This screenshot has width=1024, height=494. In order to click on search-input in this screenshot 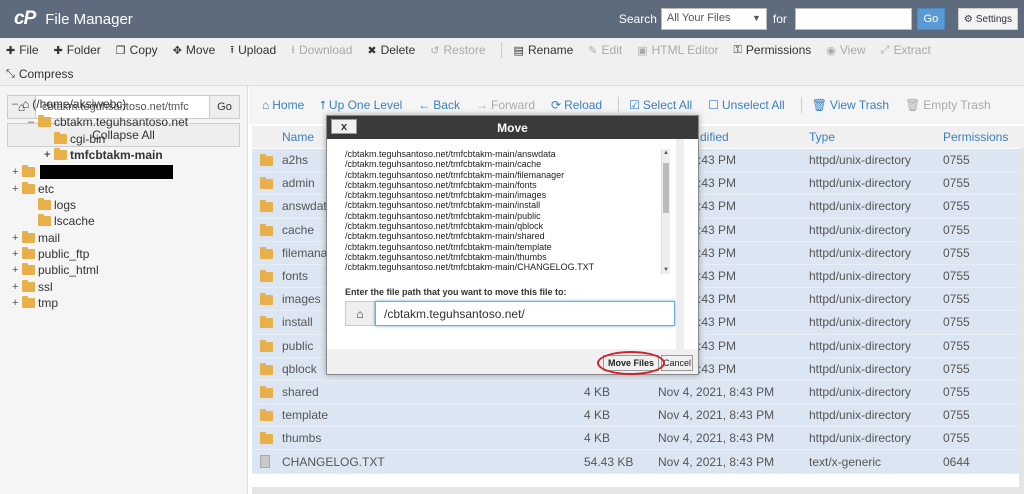, I will do `click(853, 19)`.